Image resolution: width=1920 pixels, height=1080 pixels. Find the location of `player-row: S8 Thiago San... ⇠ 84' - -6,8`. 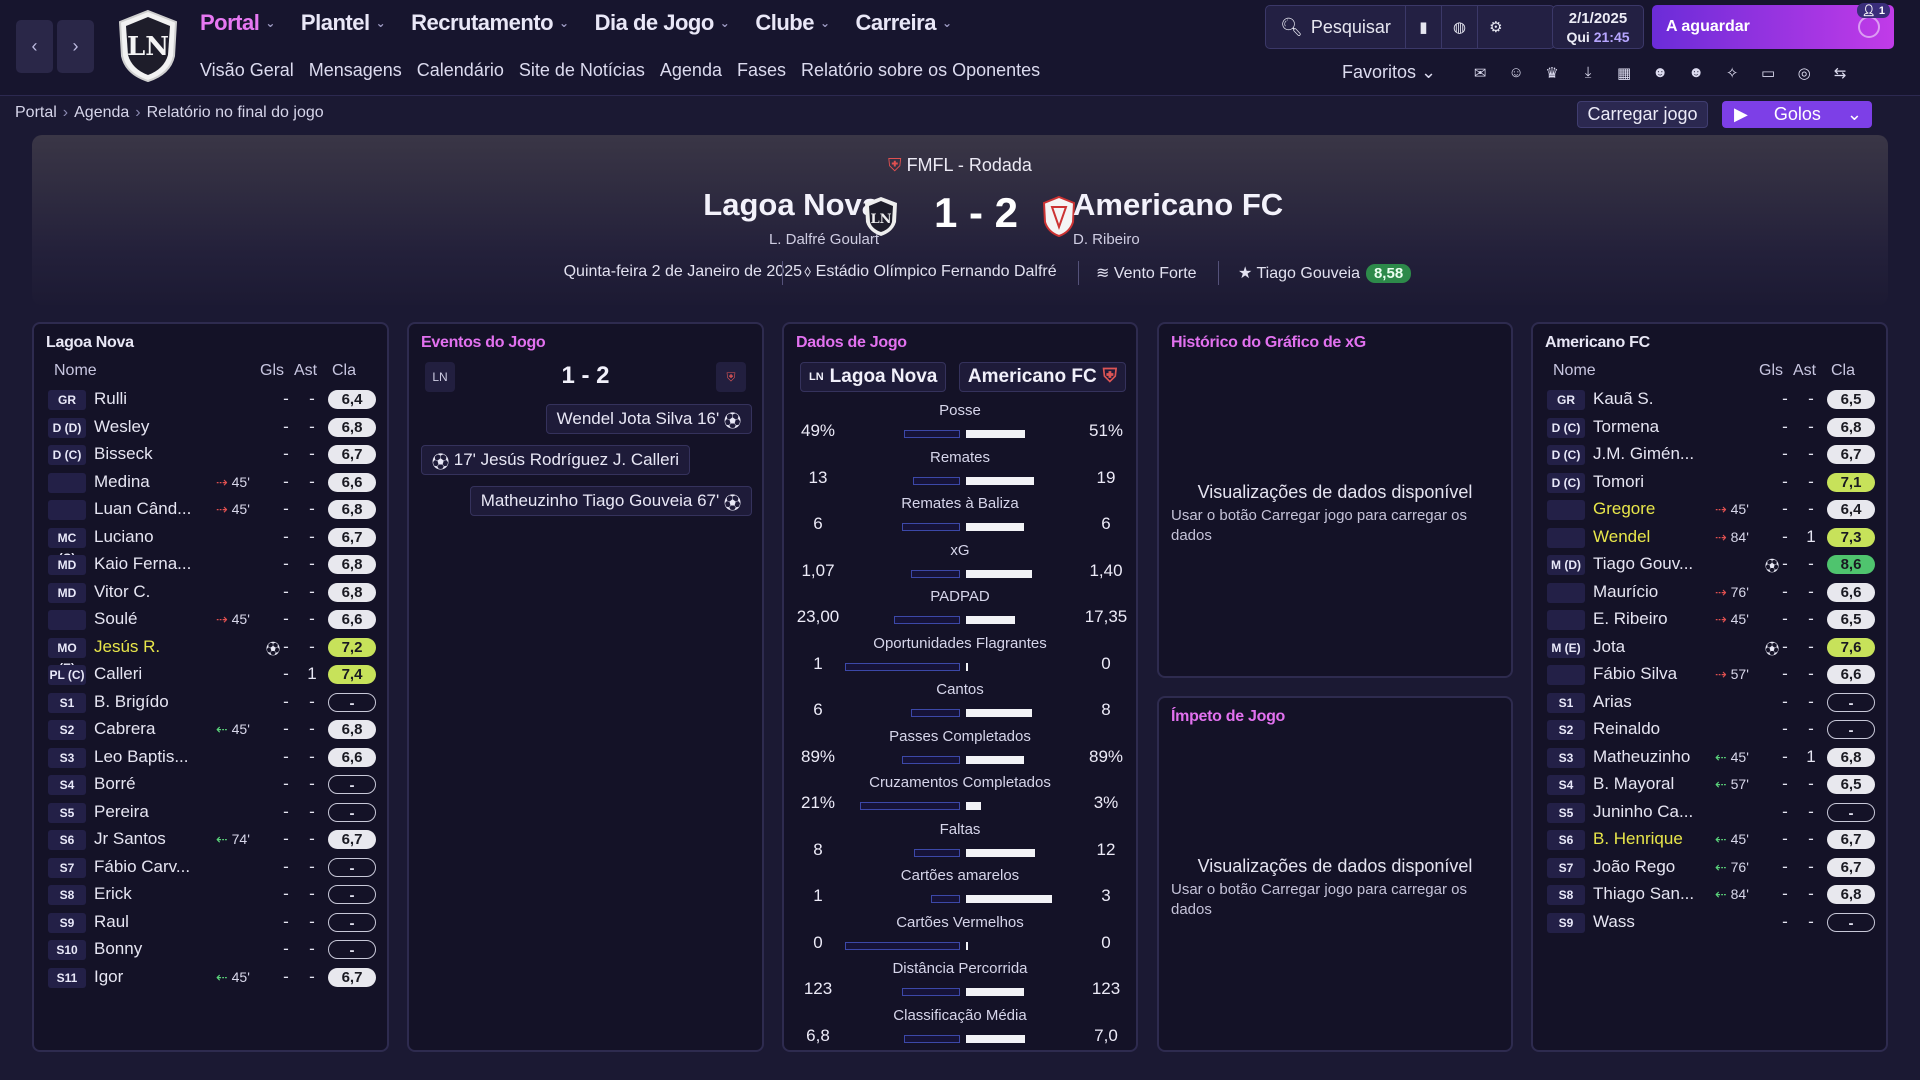

player-row: S8 Thiago San... ⇠ 84' - -6,8 is located at coordinates (1711, 894).